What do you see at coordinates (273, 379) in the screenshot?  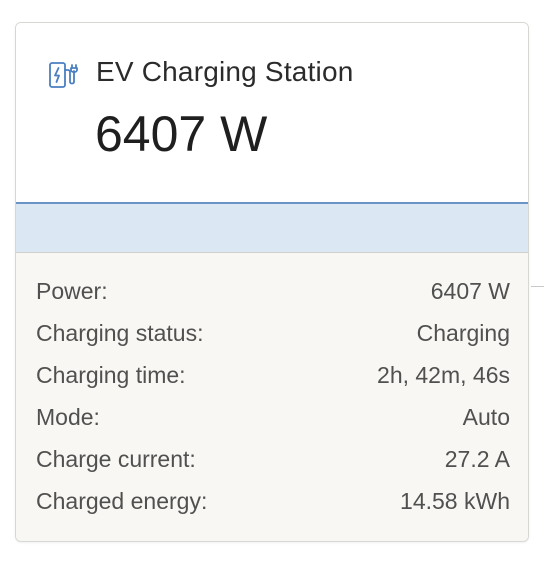 I see `detail-row-charging-time: Charging time: 2h, 42m, 46s` at bounding box center [273, 379].